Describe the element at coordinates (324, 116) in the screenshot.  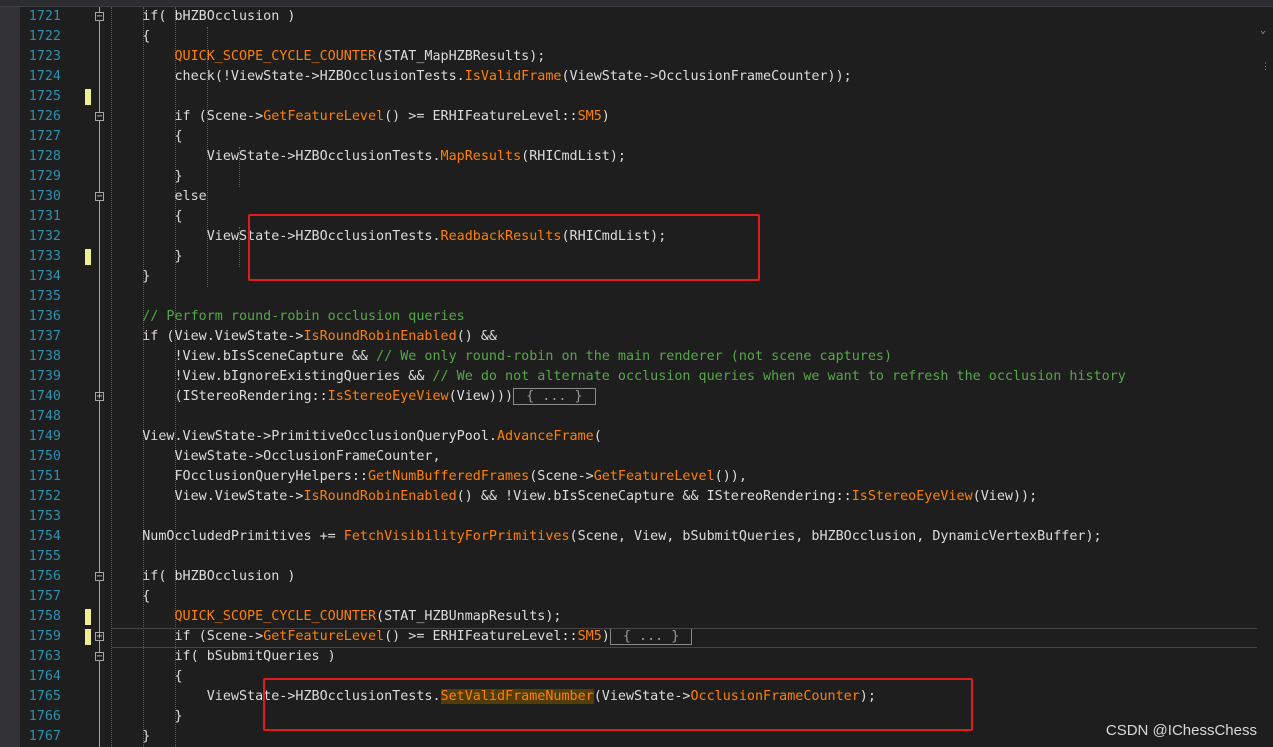
I see `code-identifier: GetFeatureLevel` at that location.